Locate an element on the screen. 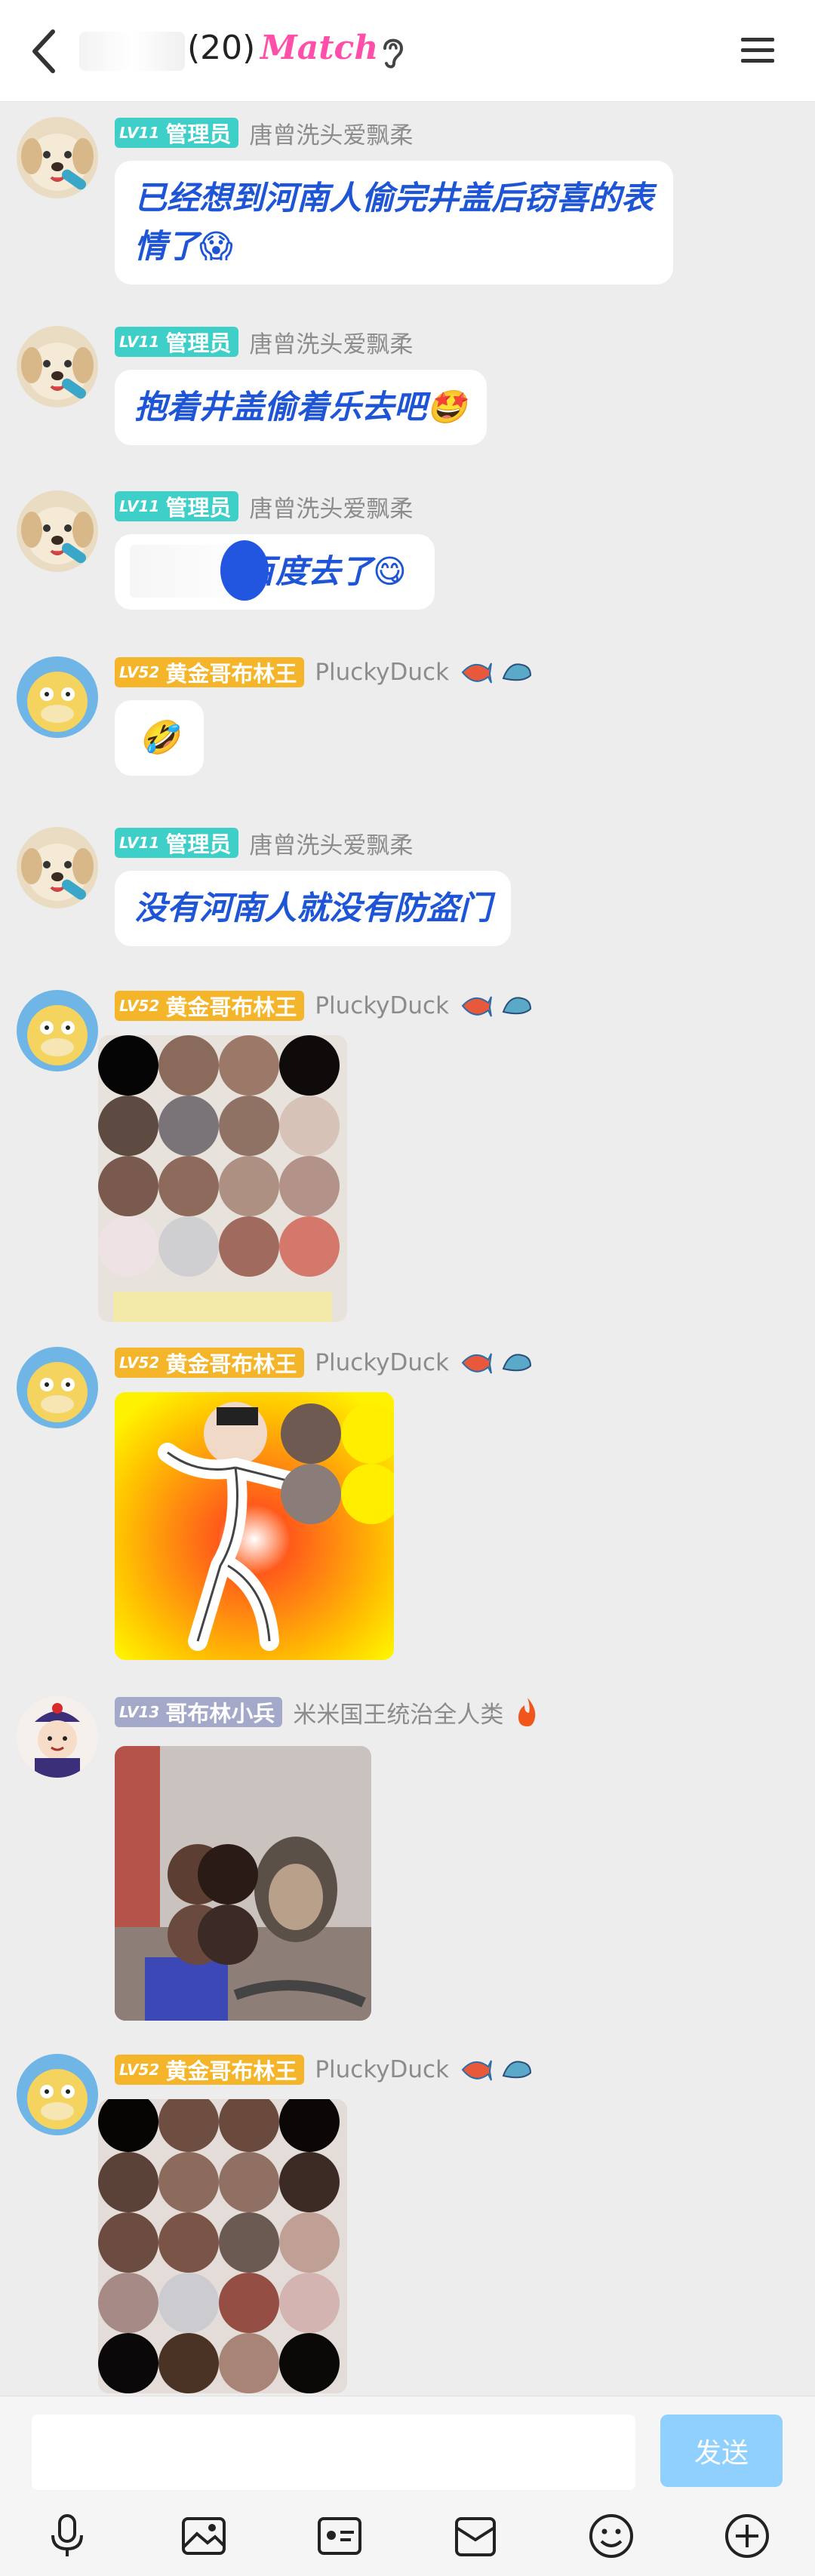 The image size is (815, 2576). qing-official-avatar-icon is located at coordinates (57, 1737).